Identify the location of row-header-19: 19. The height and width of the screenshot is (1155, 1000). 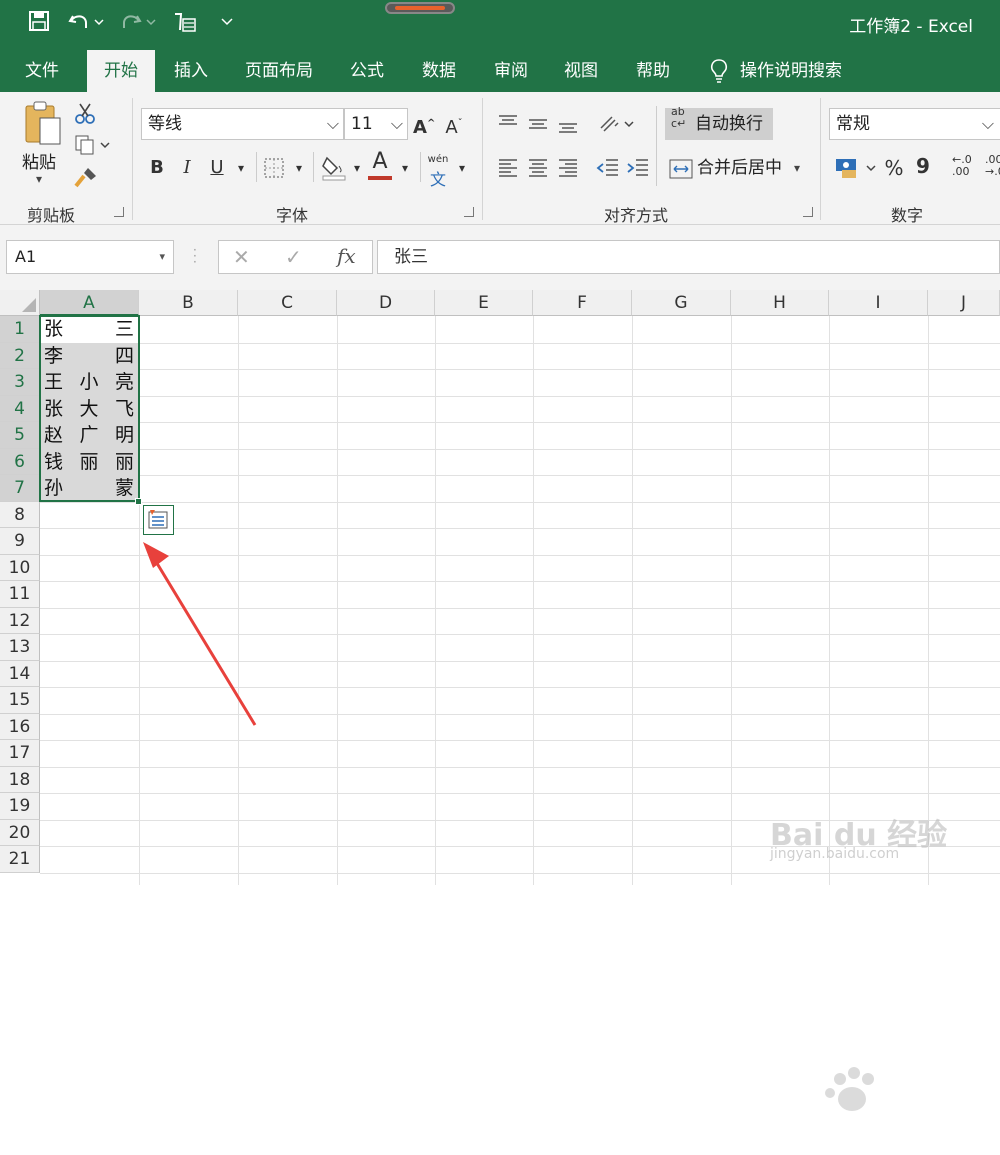
(20, 806).